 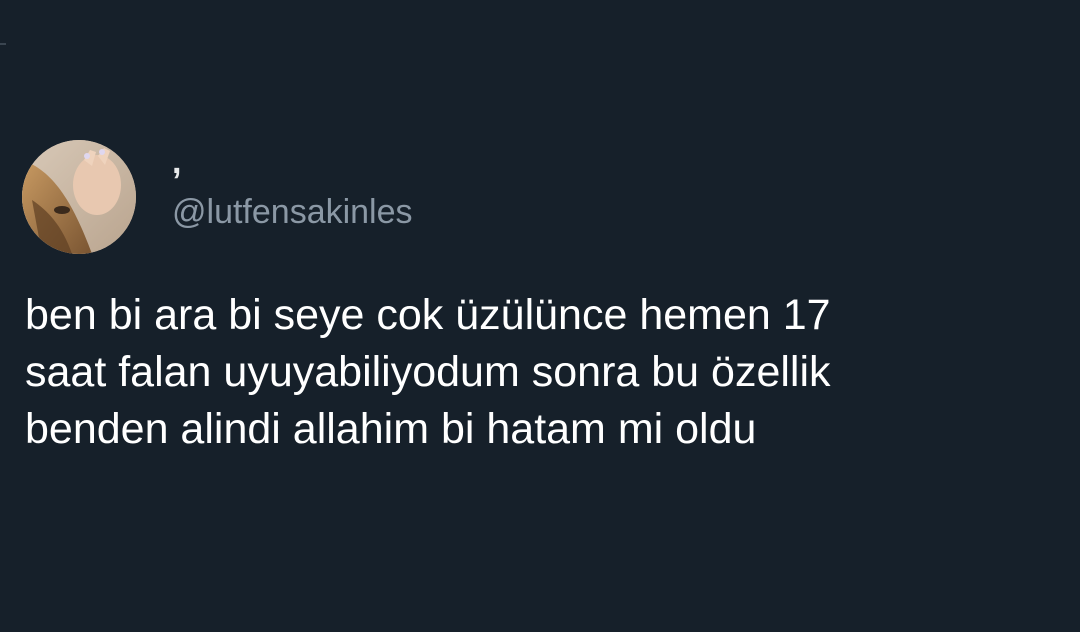 What do you see at coordinates (391, 429) in the screenshot?
I see `tweet-text-line: benden alindi allahim bi hatam mi oldu` at bounding box center [391, 429].